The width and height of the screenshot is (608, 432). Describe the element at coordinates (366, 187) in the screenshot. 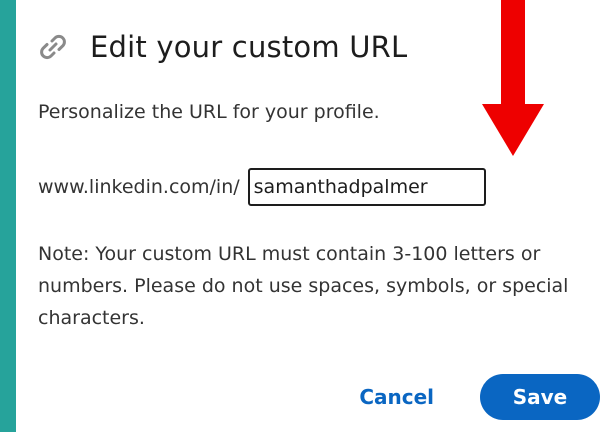

I see `custom-url-input` at that location.